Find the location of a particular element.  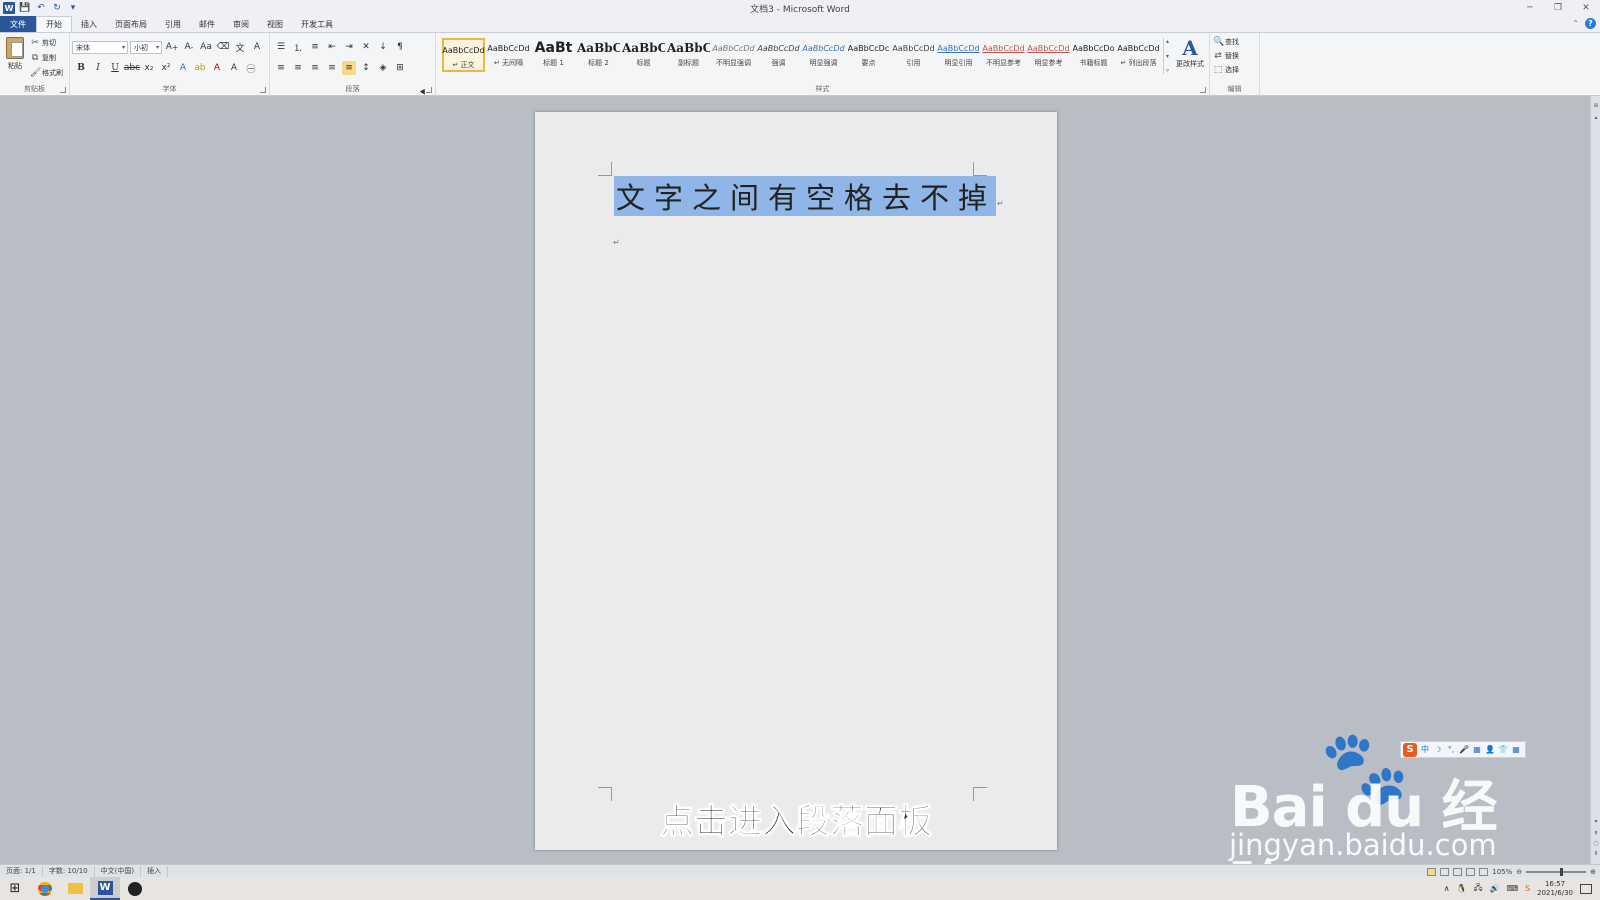

cut-button: ✂ 剪切 is located at coordinates (43, 43).